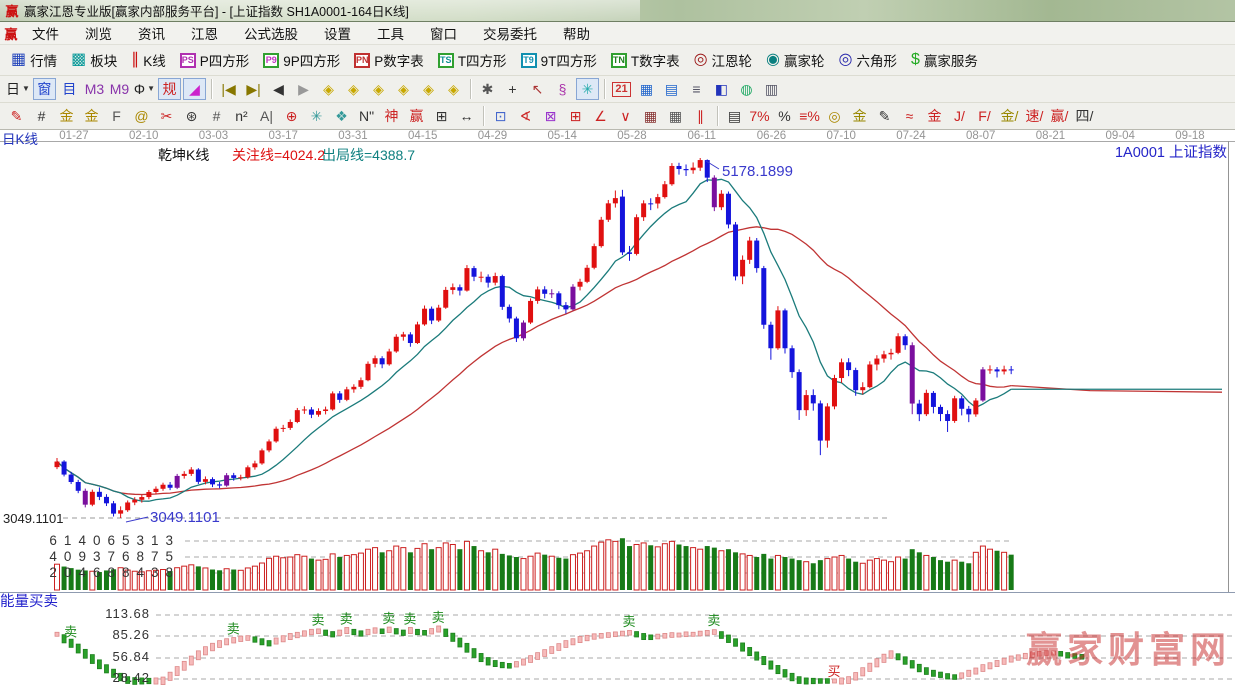 This screenshot has height=685, width=1235. Describe the element at coordinates (784, 116) in the screenshot. I see `percent-tool: %` at that location.